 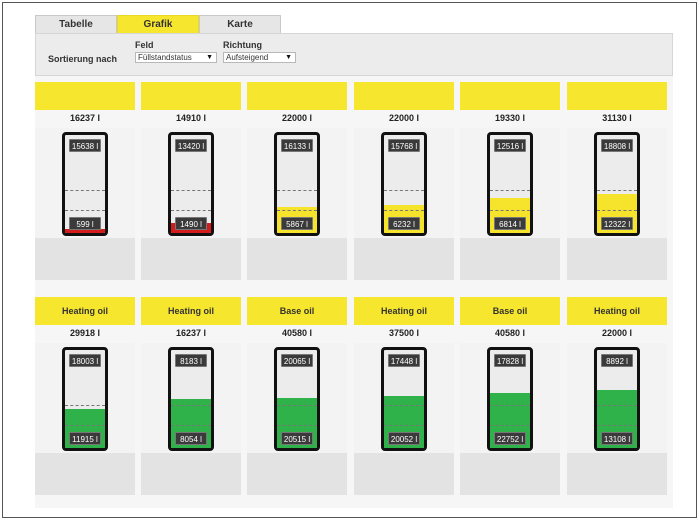 What do you see at coordinates (85, 145) in the screenshot?
I see `free-volume-label: 15638 l` at bounding box center [85, 145].